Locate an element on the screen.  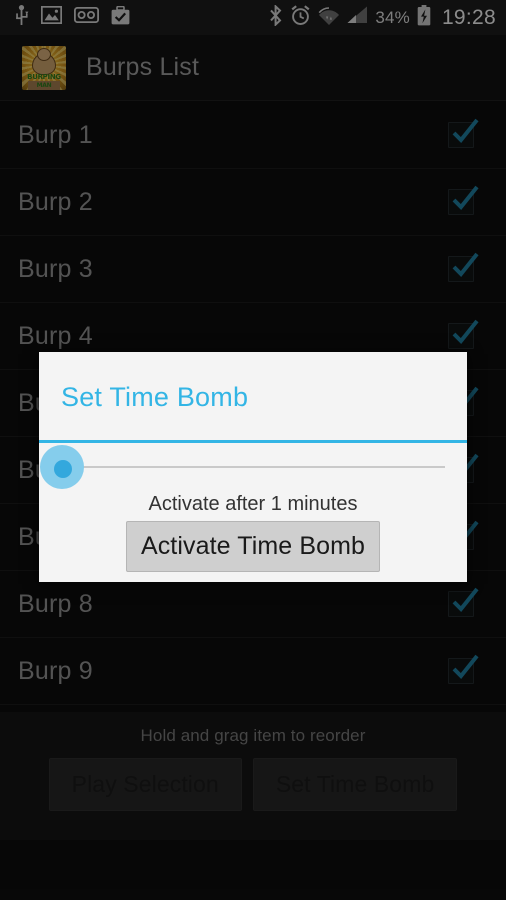
minutes-slider is located at coordinates (253, 467).